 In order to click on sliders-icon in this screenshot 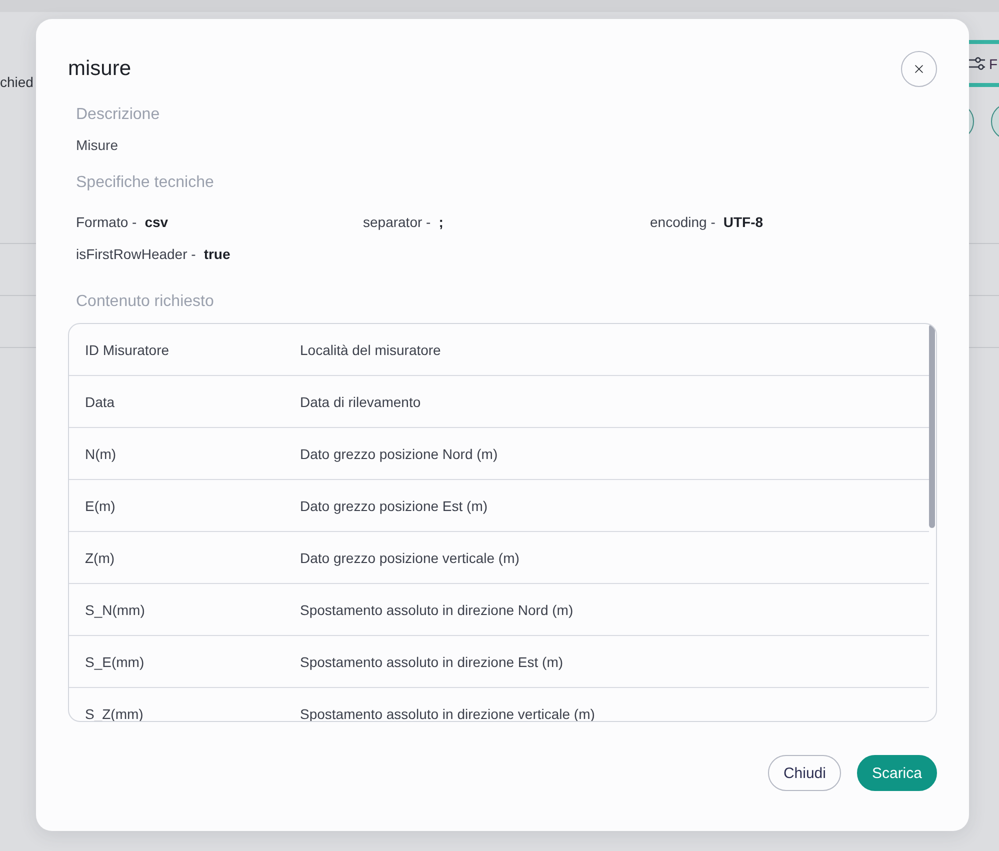, I will do `click(977, 63)`.